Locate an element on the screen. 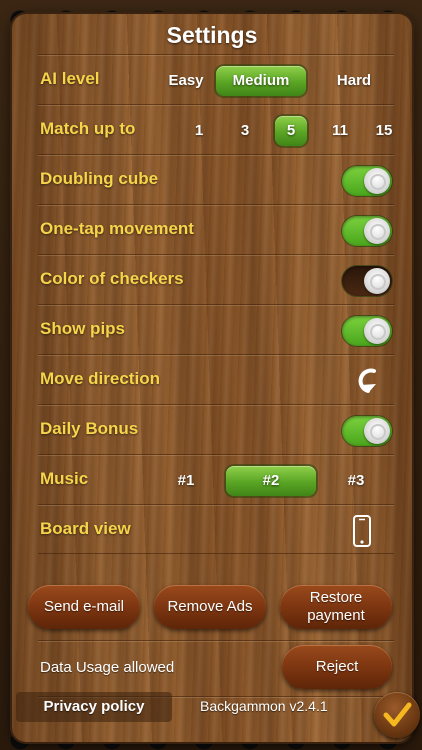 The width and height of the screenshot is (422, 750). send-email-button: Send e-mail is located at coordinates (84, 607).